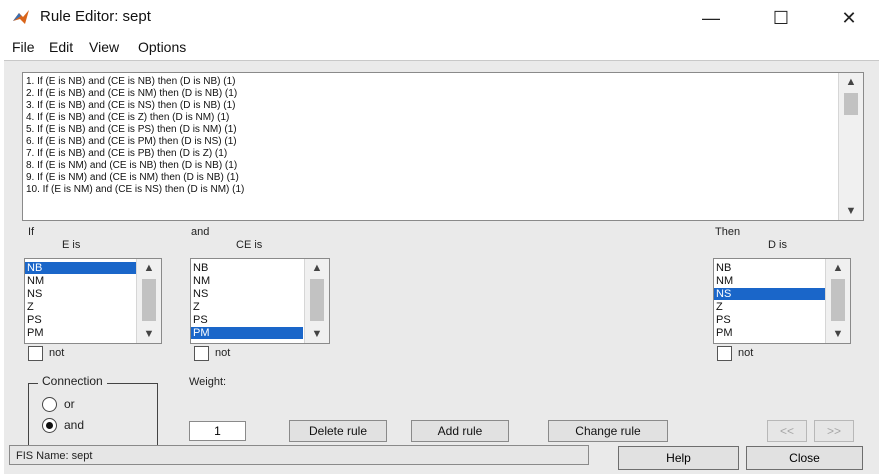 The image size is (883, 474). I want to click on window-title: Rule Editor: sept, so click(95, 16).